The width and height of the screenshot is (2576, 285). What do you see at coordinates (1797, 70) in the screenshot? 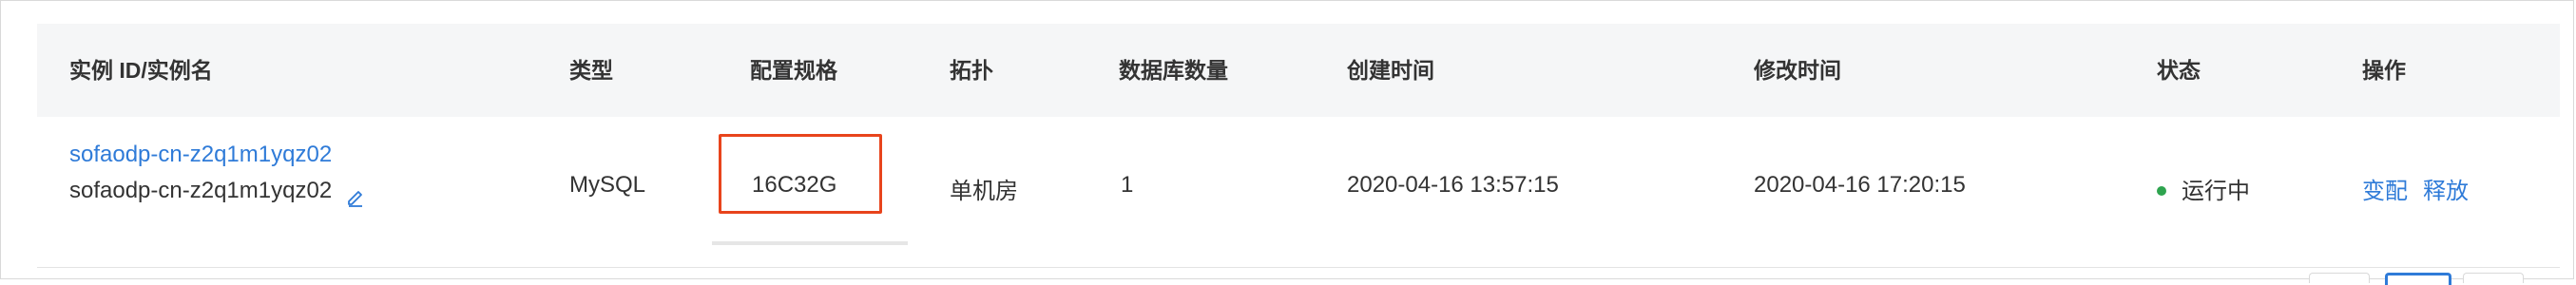
I see `column-header-modified: 修改时间` at bounding box center [1797, 70].